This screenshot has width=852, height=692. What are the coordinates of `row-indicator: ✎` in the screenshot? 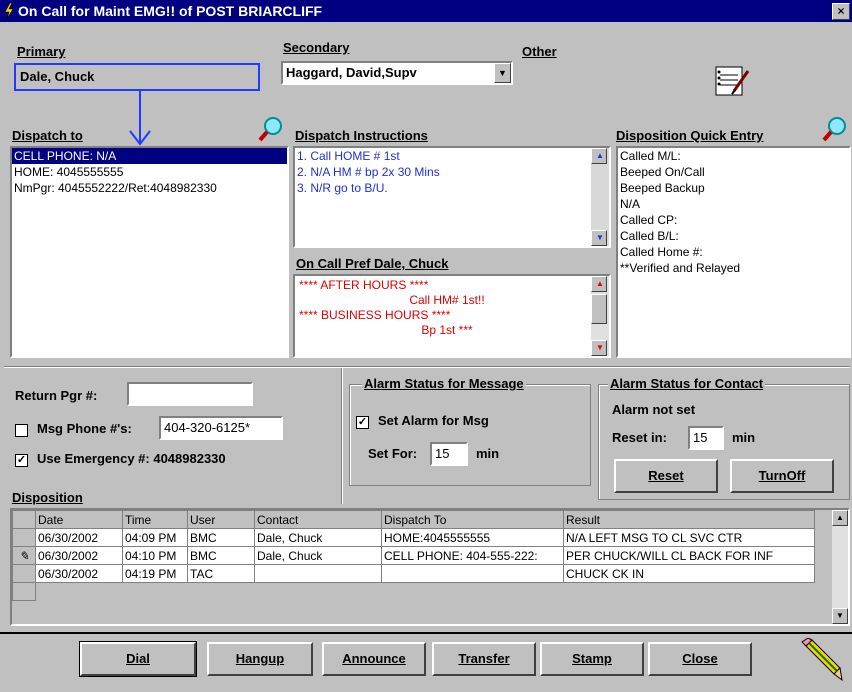 It's located at (24, 555).